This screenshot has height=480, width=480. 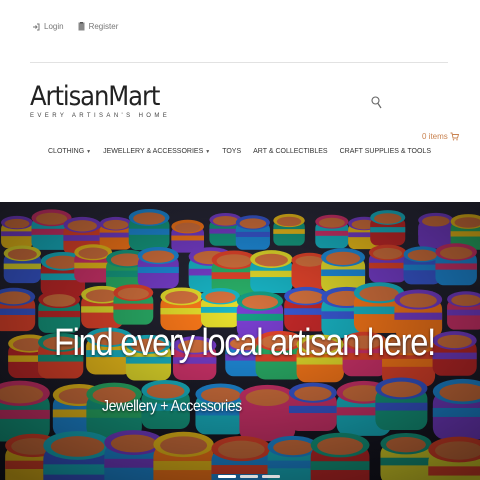 I want to click on top-account-bar: Login Register, so click(x=75, y=26).